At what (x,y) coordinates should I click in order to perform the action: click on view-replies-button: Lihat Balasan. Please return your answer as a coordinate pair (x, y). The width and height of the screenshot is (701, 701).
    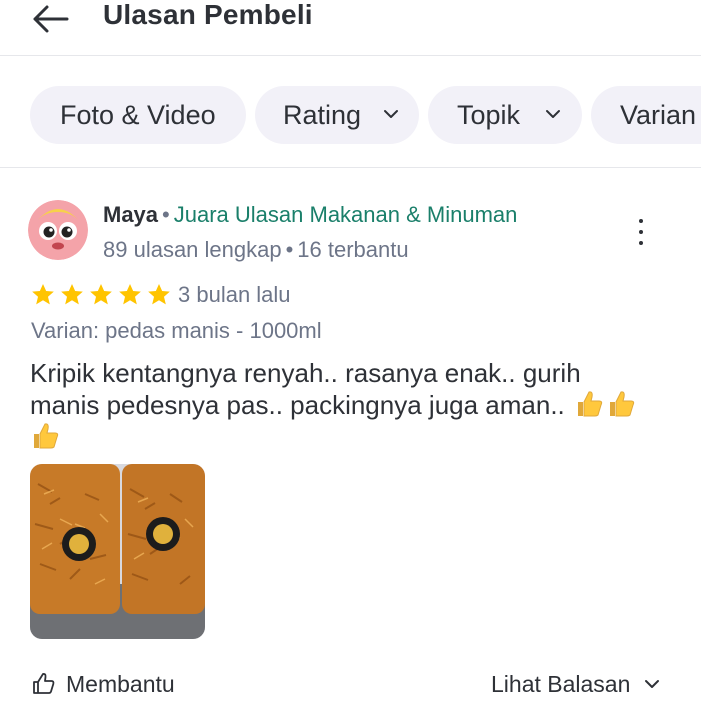
    Looking at the image, I should click on (575, 684).